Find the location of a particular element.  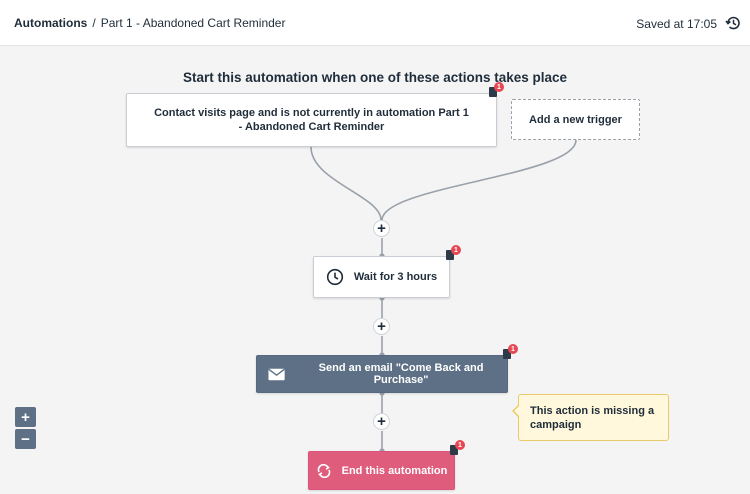

saved-status: Saved at 17:05 is located at coordinates (676, 24).